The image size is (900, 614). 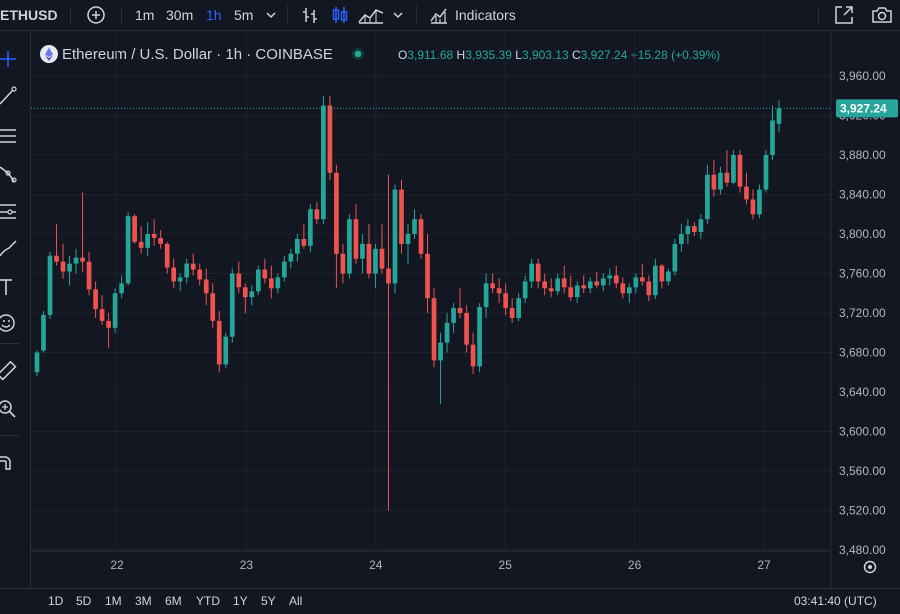 I want to click on range-5d: 5D, so click(x=83, y=600).